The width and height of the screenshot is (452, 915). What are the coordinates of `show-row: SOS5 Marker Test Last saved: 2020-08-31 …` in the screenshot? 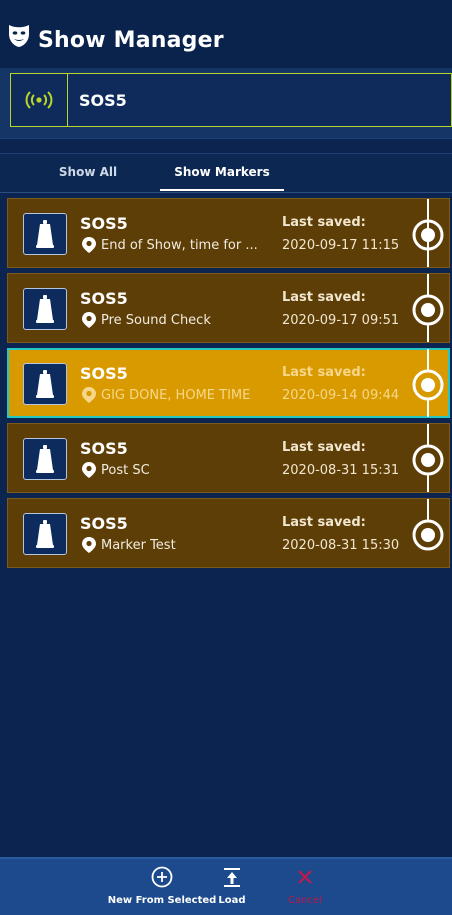 It's located at (228, 533).